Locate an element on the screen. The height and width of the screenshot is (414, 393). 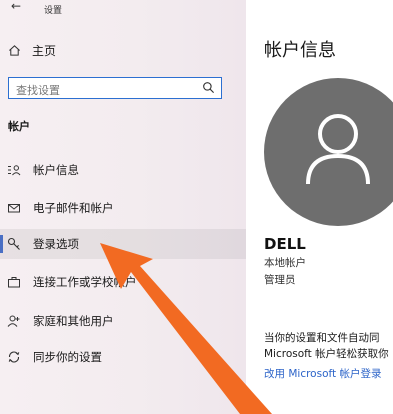
sidebar-item-sync-settings: 同步你的设置 is located at coordinates (123, 357).